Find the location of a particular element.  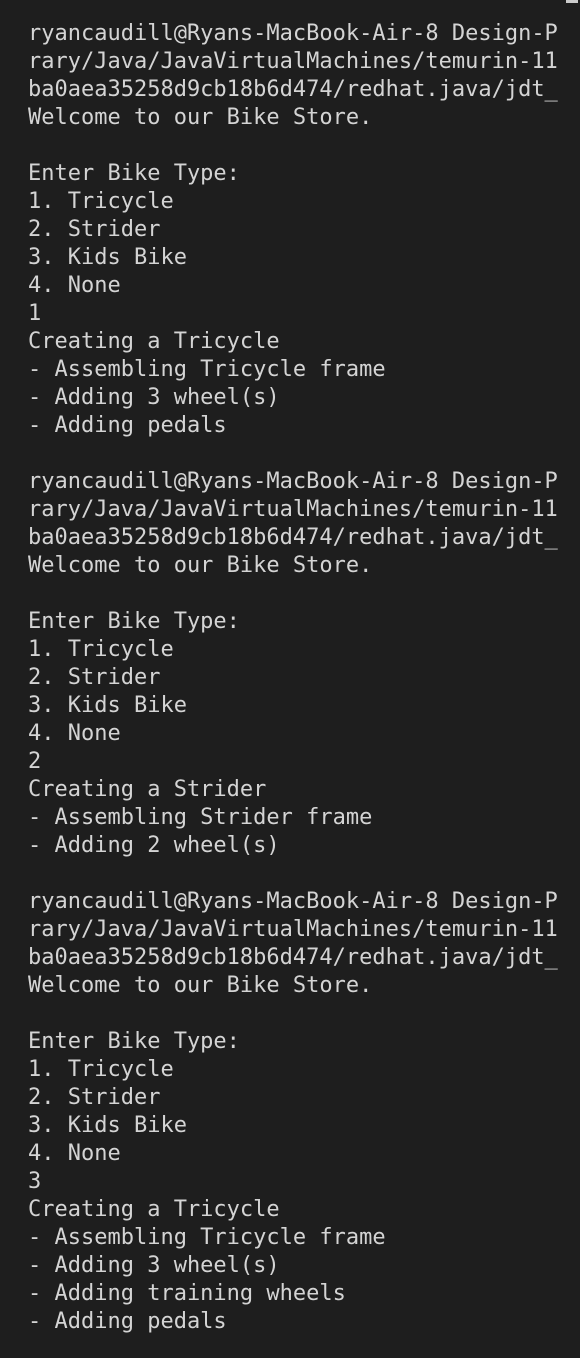

terminal-line: Creating a Strider is located at coordinates (147, 789).